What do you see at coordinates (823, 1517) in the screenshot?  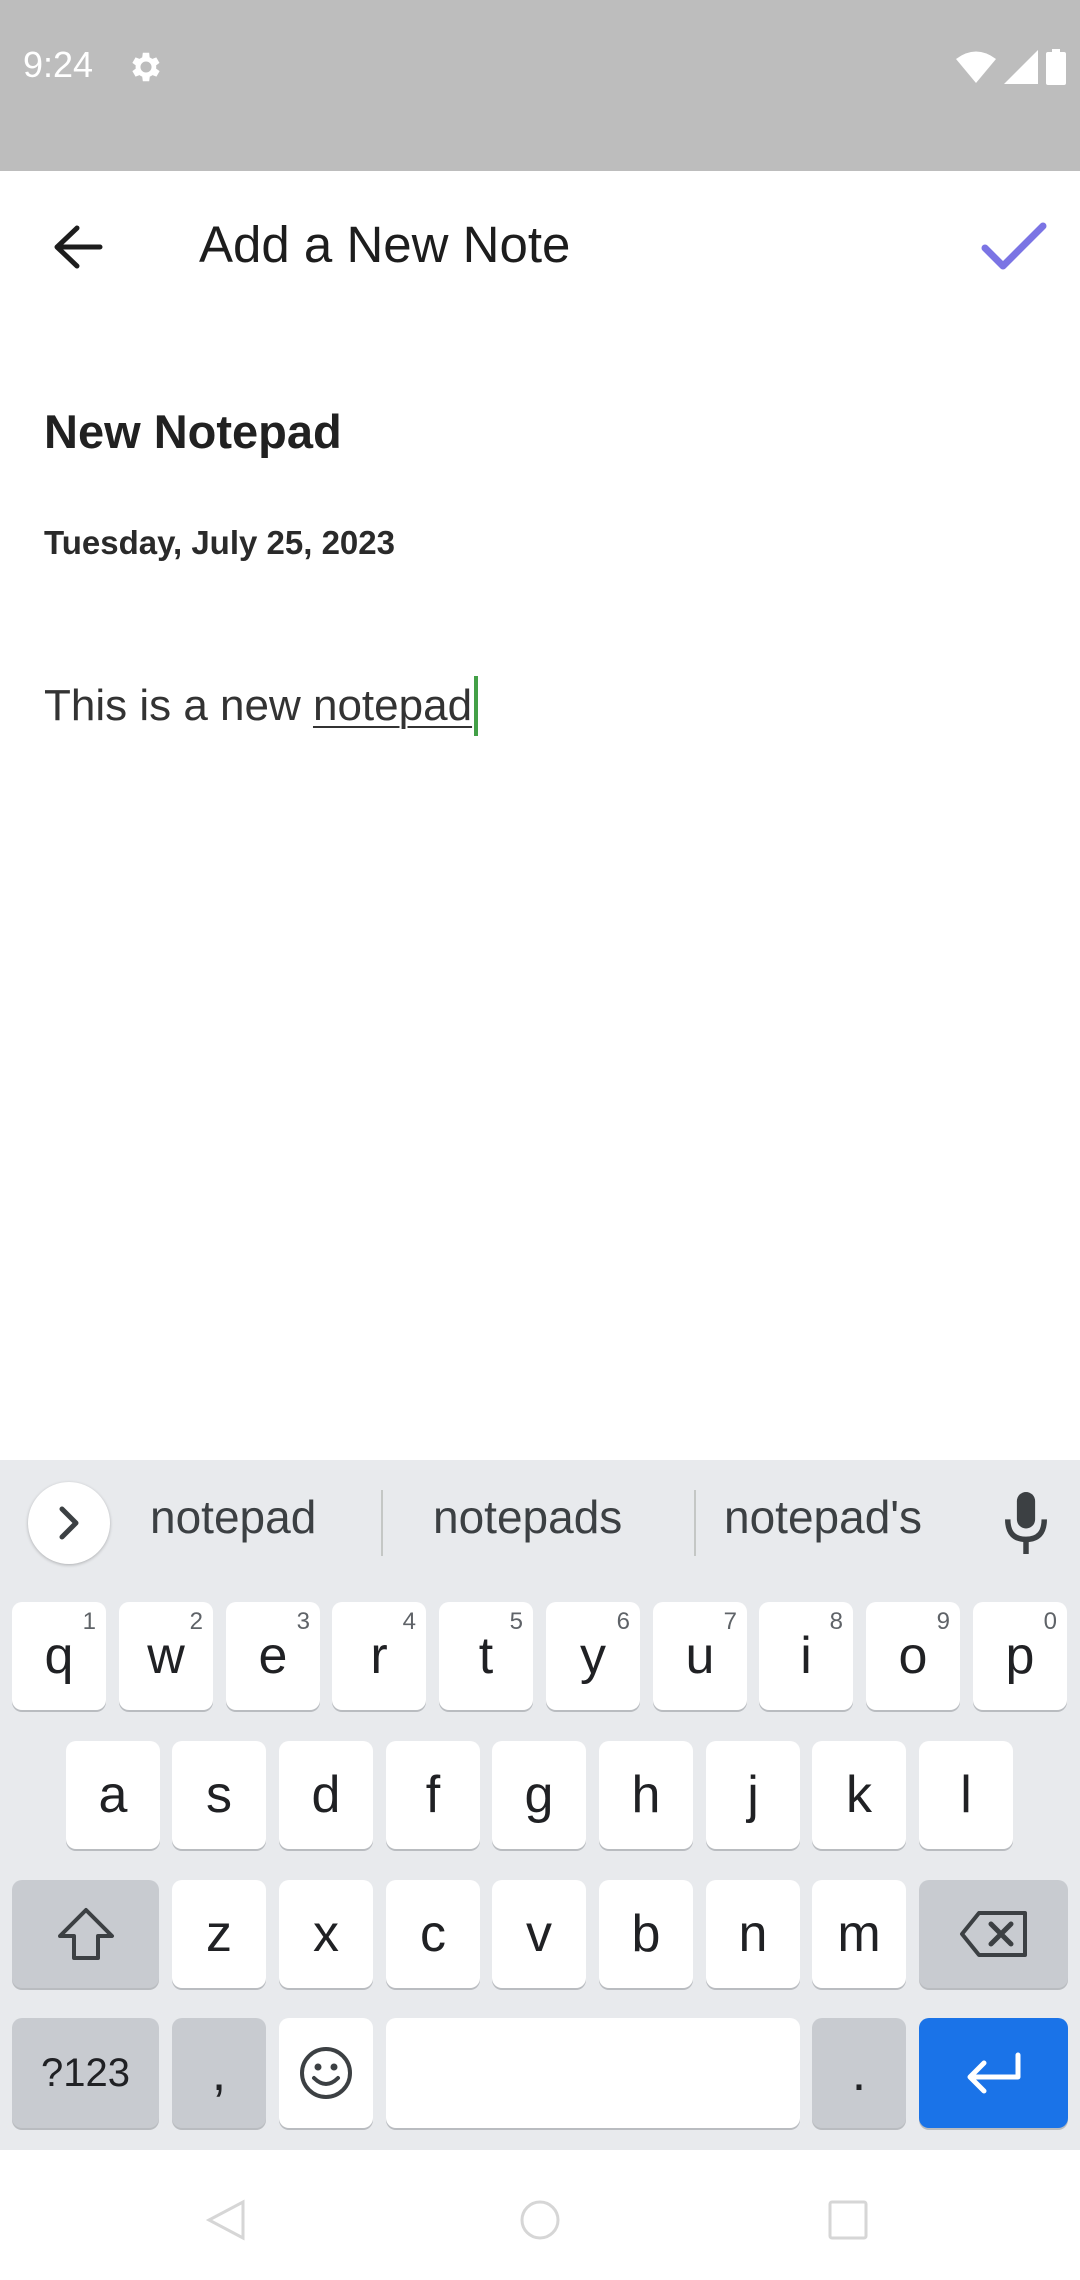 I see `suggestion-3: notepad's` at bounding box center [823, 1517].